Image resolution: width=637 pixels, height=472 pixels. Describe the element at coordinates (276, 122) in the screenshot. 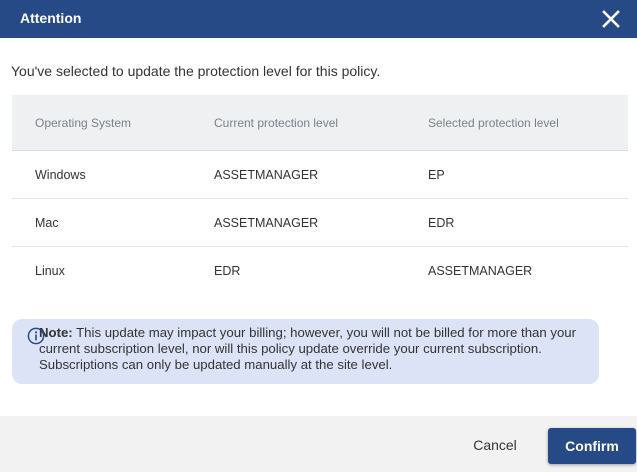

I see `header-current-level: Current protection level` at that location.